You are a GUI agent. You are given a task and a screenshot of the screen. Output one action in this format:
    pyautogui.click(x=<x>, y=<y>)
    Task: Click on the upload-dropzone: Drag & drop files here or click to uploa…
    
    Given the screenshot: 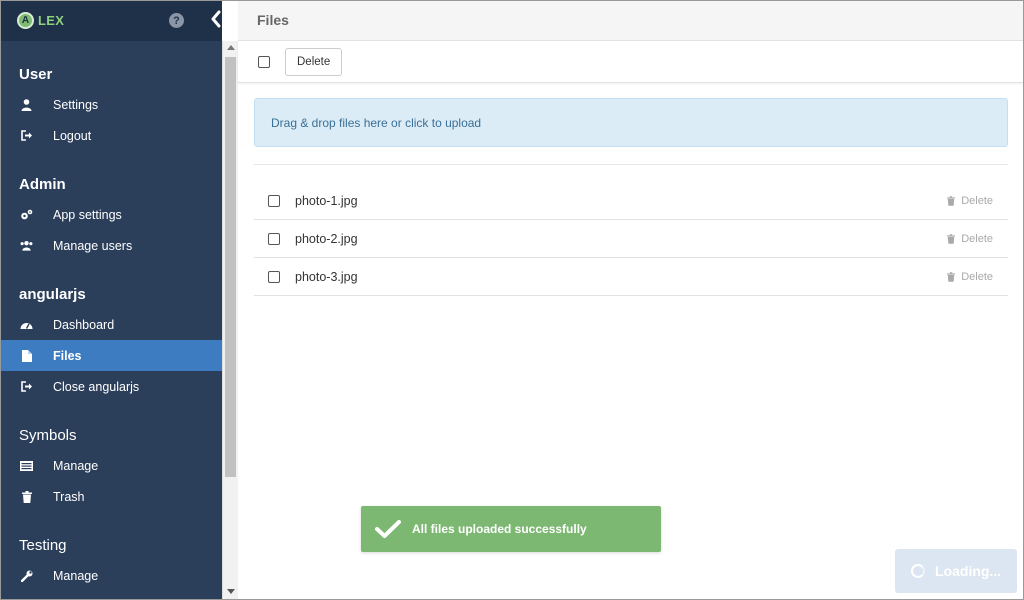 What is the action you would take?
    pyautogui.click(x=631, y=122)
    